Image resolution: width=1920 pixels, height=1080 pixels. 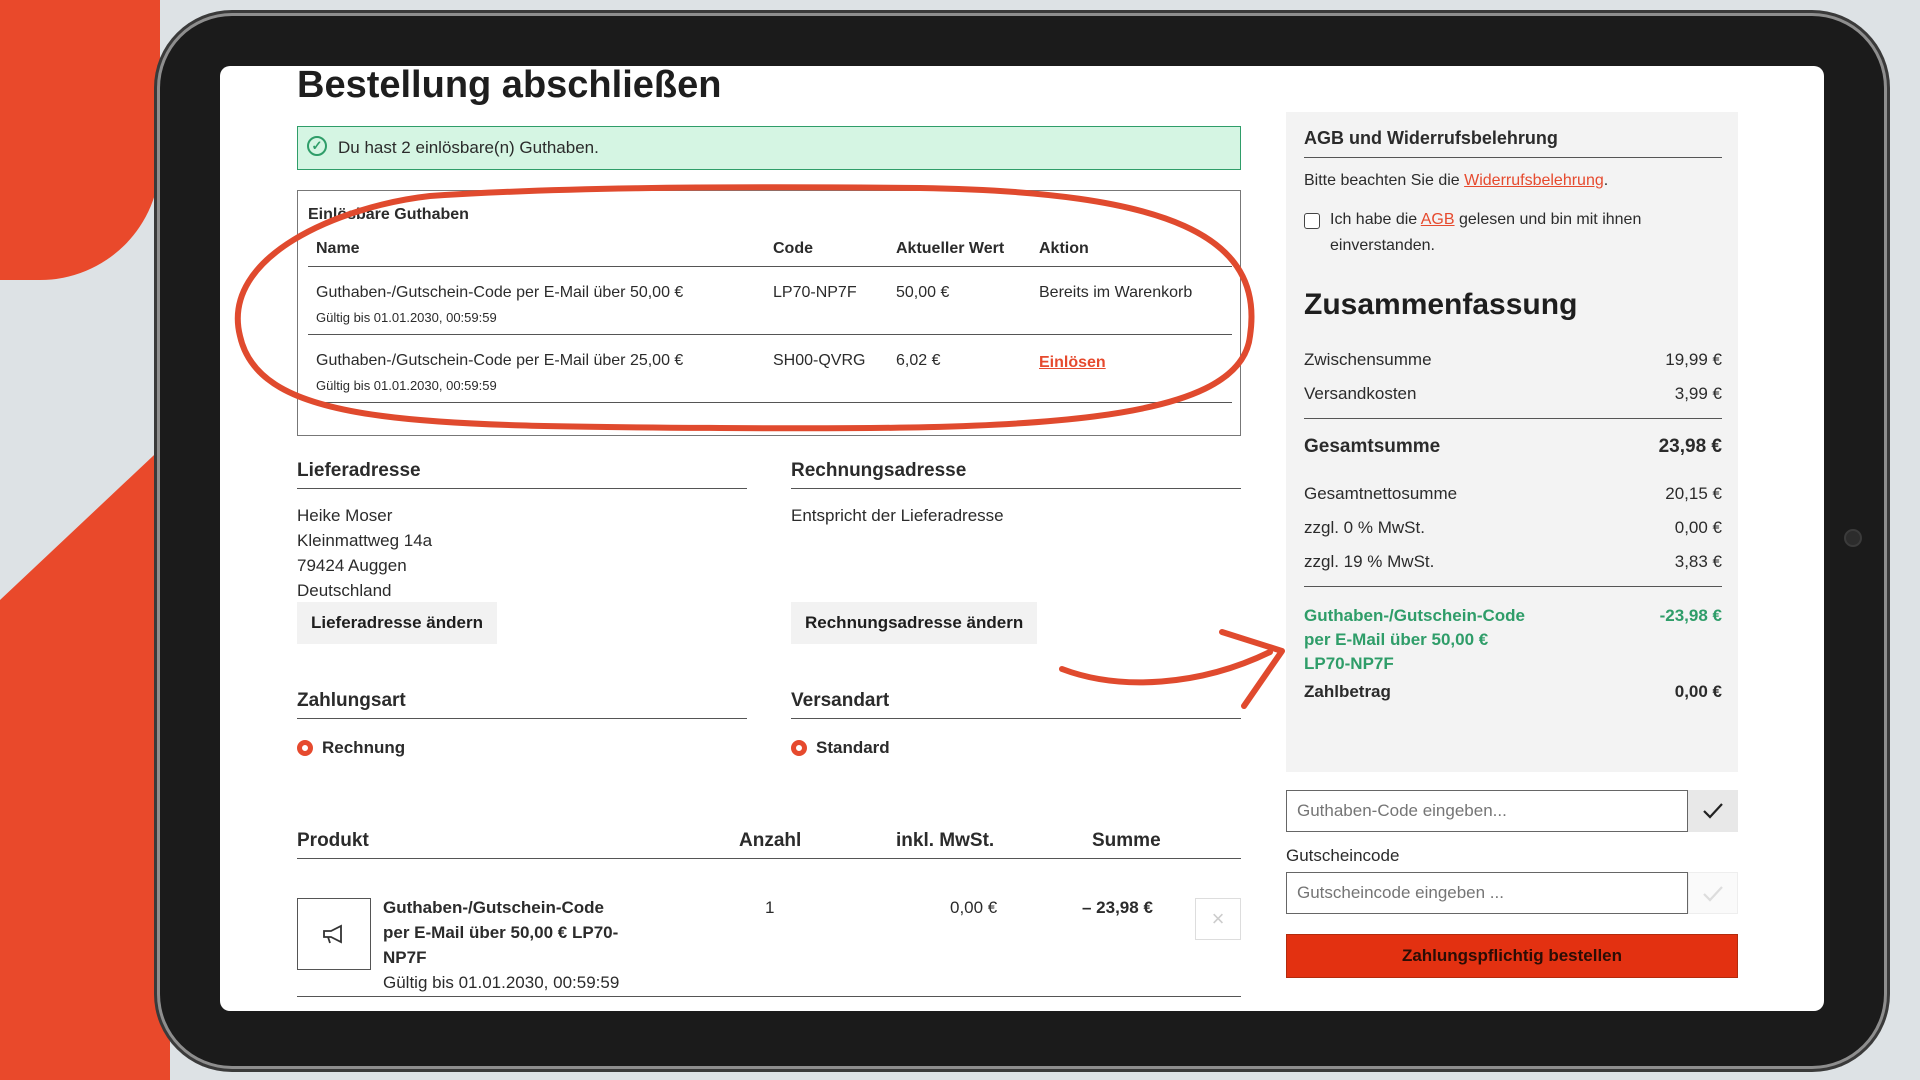 I want to click on credits-header-code: Code, so click(x=793, y=248).